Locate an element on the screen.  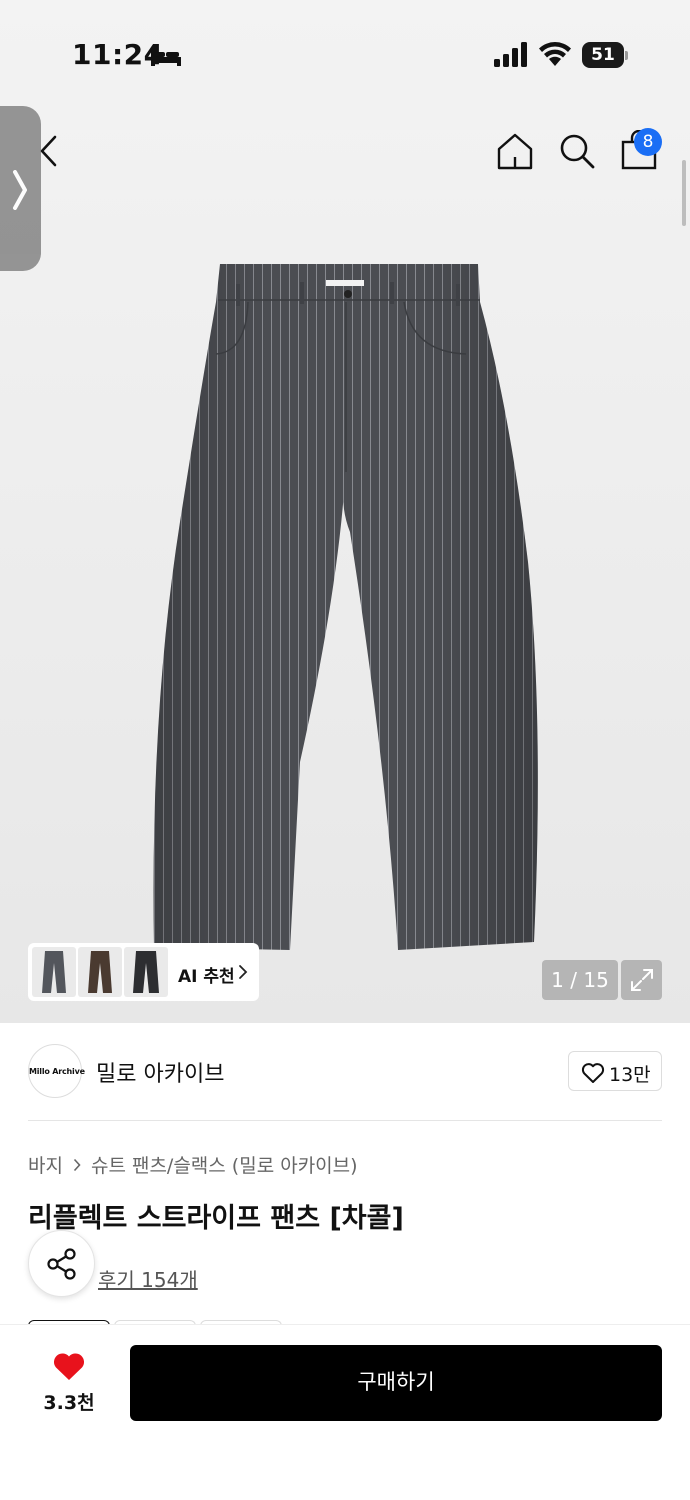
chevron-left-icon is located at coordinates (49, 151).